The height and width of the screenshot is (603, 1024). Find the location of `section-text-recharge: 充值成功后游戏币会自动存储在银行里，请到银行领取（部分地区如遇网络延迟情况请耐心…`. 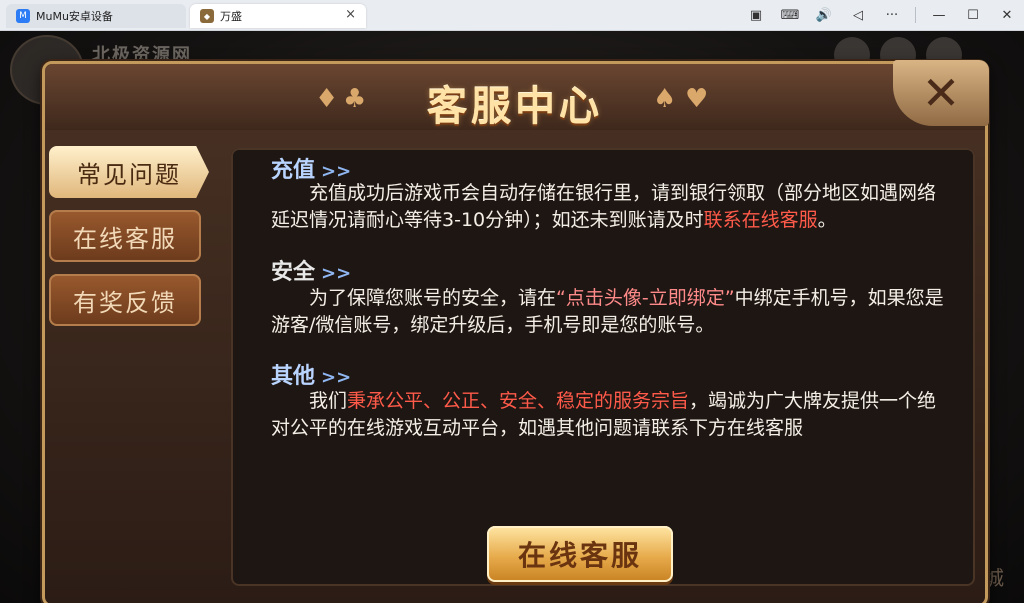

section-text-recharge: 充值成功后游戏币会自动存储在银行里，请到银行领取（部分地区如遇网络延迟情况请耐心… is located at coordinates (604, 206).